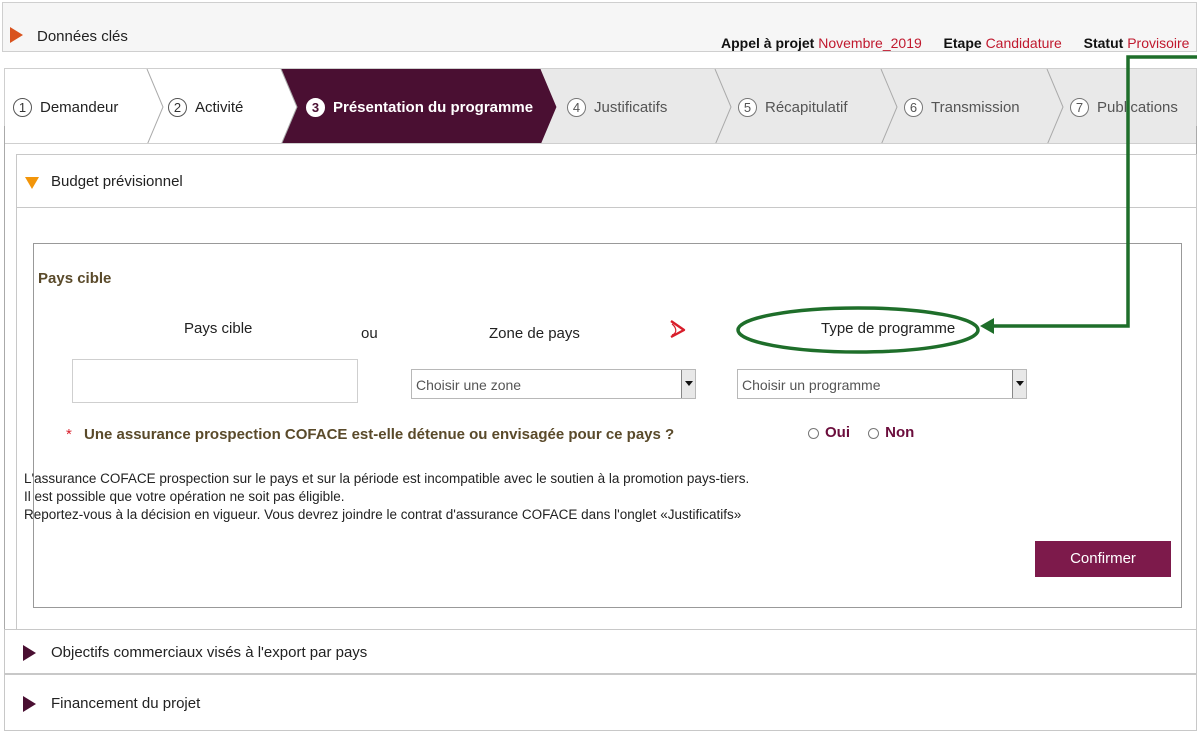 This screenshot has width=1197, height=731. I want to click on statut-value: Provisoire, so click(1158, 43).